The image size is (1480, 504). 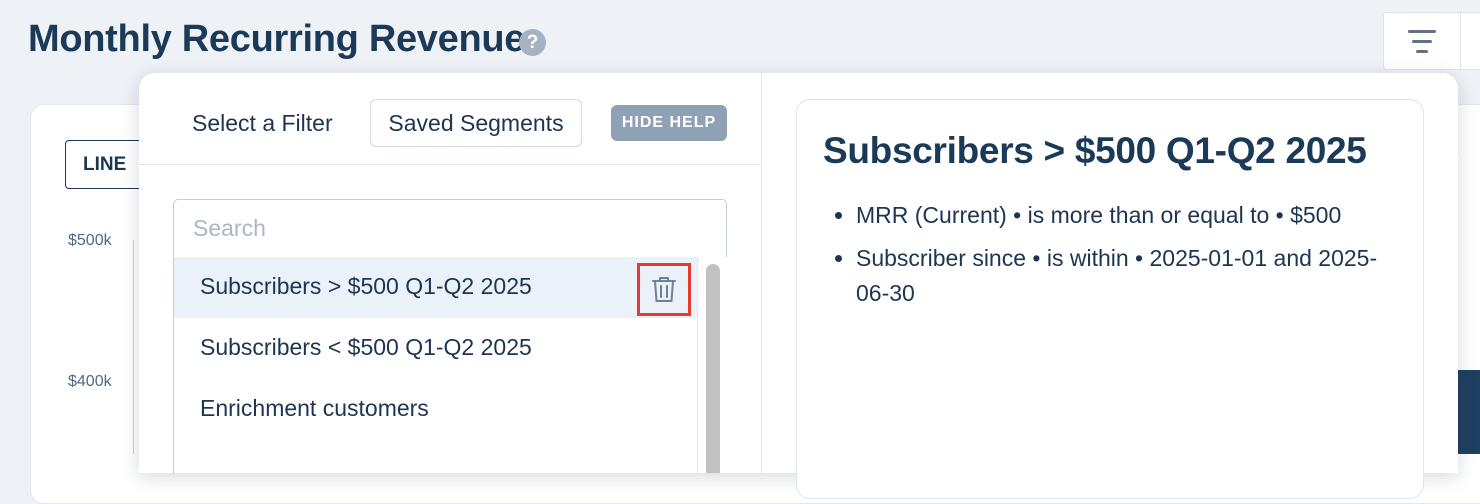 What do you see at coordinates (450, 228) in the screenshot?
I see `search-input` at bounding box center [450, 228].